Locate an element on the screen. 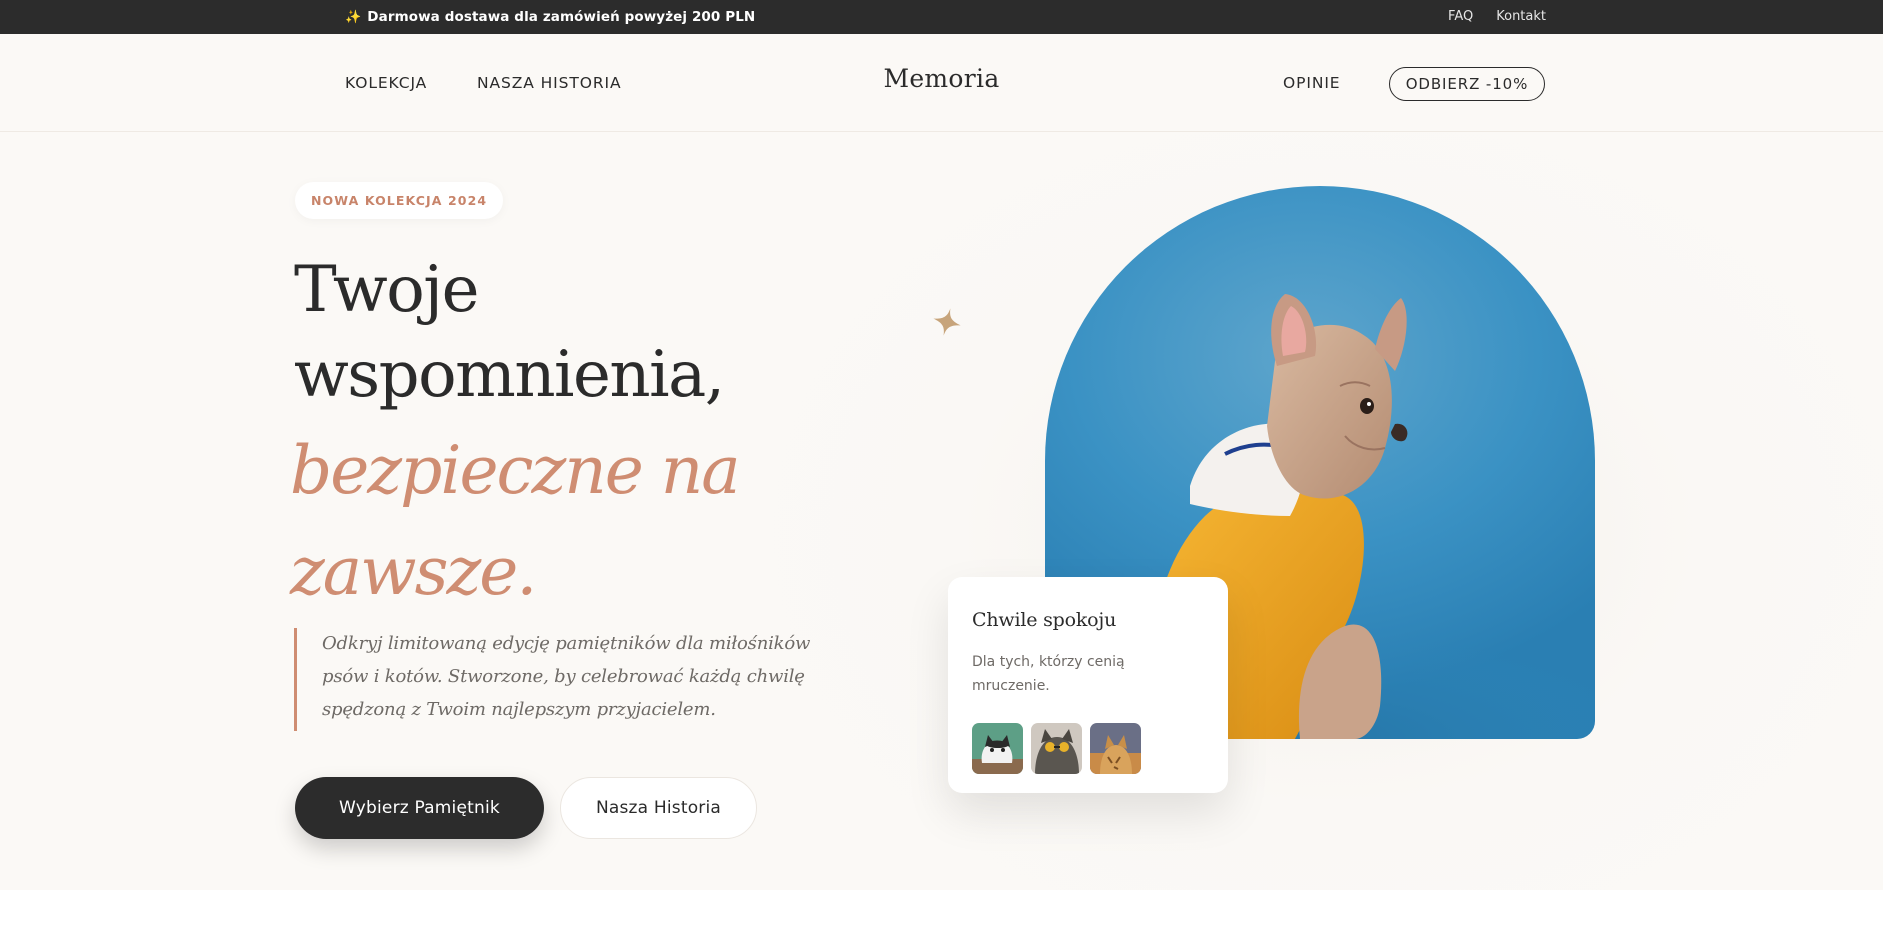 This screenshot has width=1883, height=940. hero-title-accent-line-2: zawsze. is located at coordinates (413, 571).